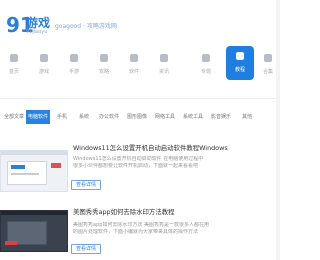 This screenshot has width=320, height=260. What do you see at coordinates (221, 117) in the screenshot?
I see `tab-media: 影音娱乐` at bounding box center [221, 117].